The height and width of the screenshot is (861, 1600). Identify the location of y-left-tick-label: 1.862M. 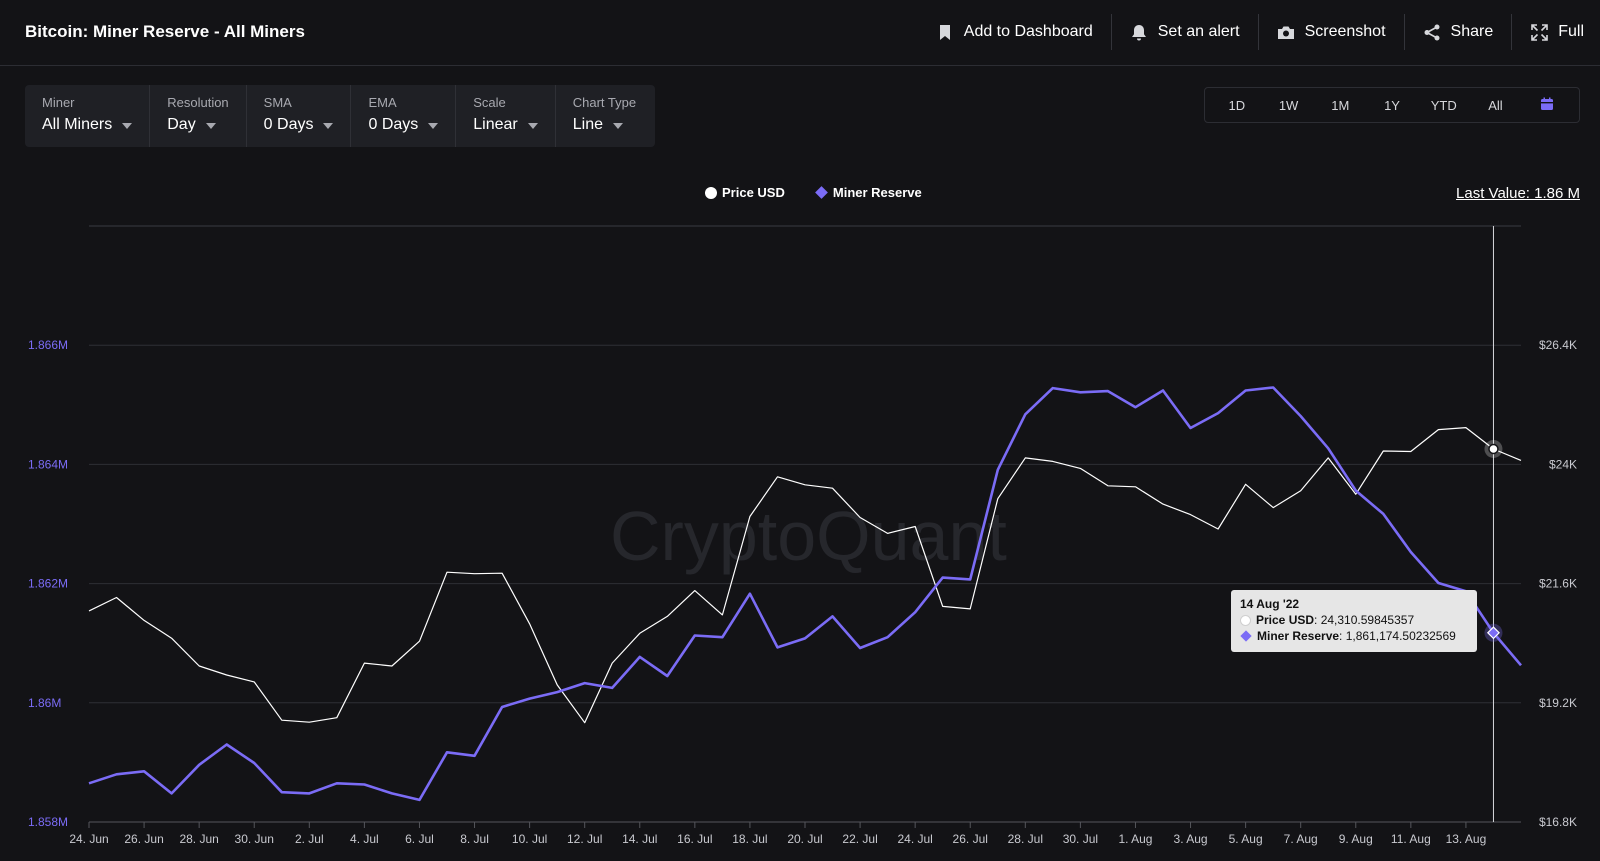
(48, 584).